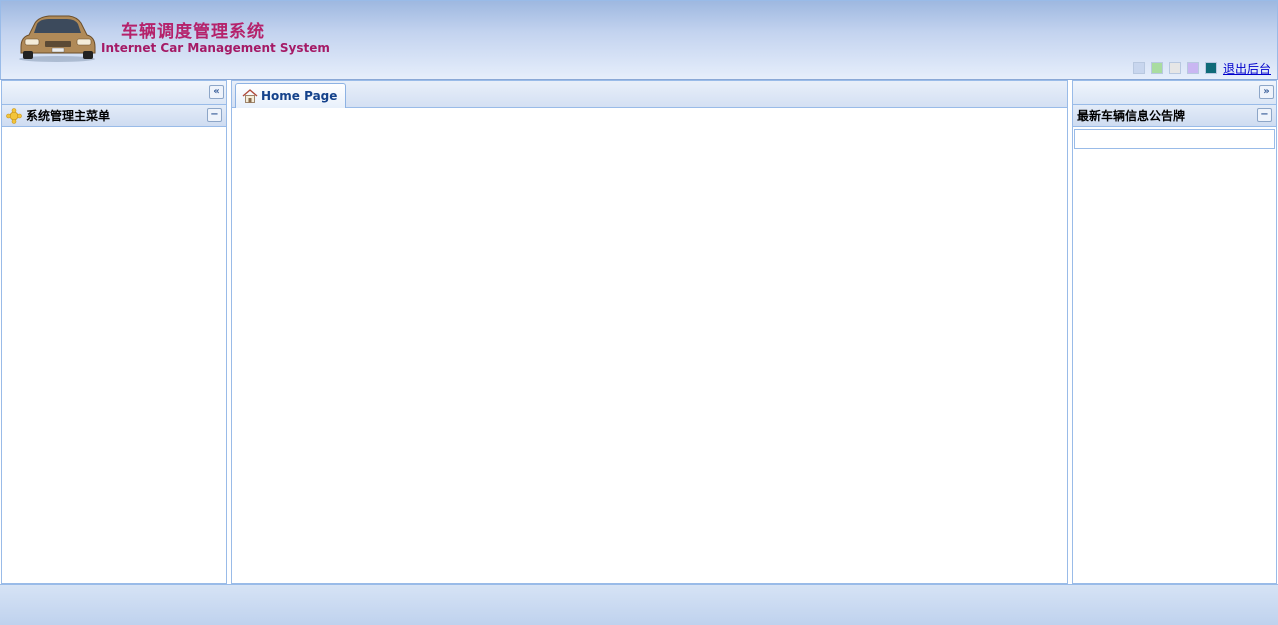  What do you see at coordinates (68, 116) in the screenshot?
I see `main-menu-title: 系统管理主菜单` at bounding box center [68, 116].